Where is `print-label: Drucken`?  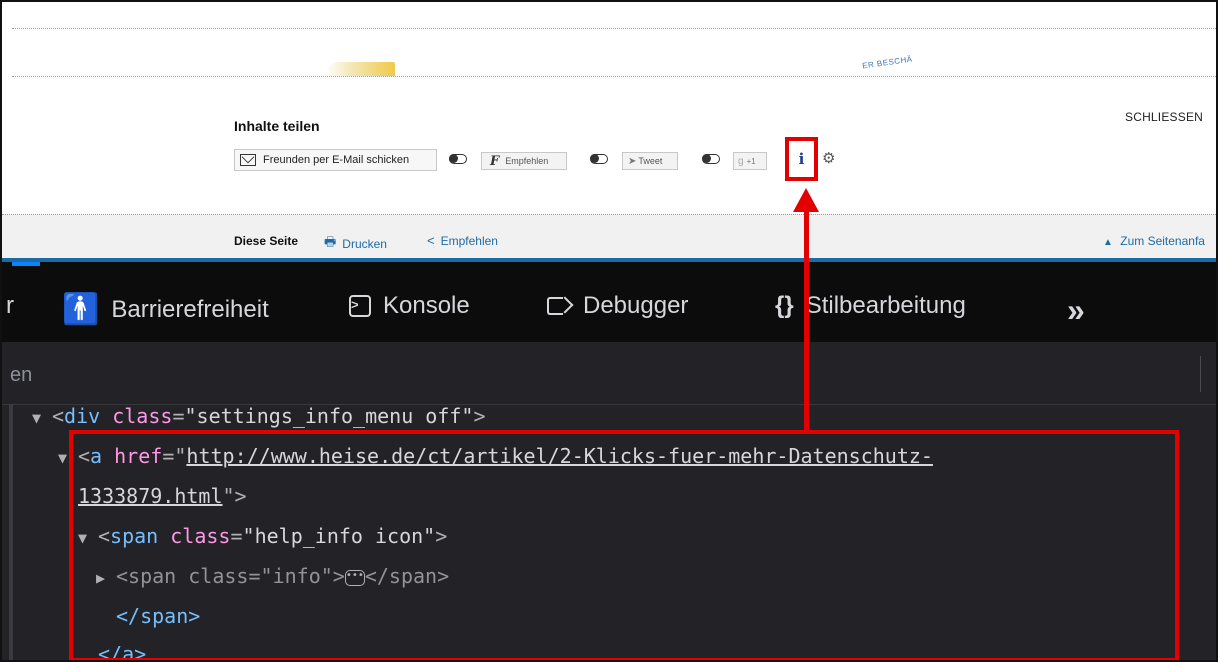
print-label: Drucken is located at coordinates (364, 244).